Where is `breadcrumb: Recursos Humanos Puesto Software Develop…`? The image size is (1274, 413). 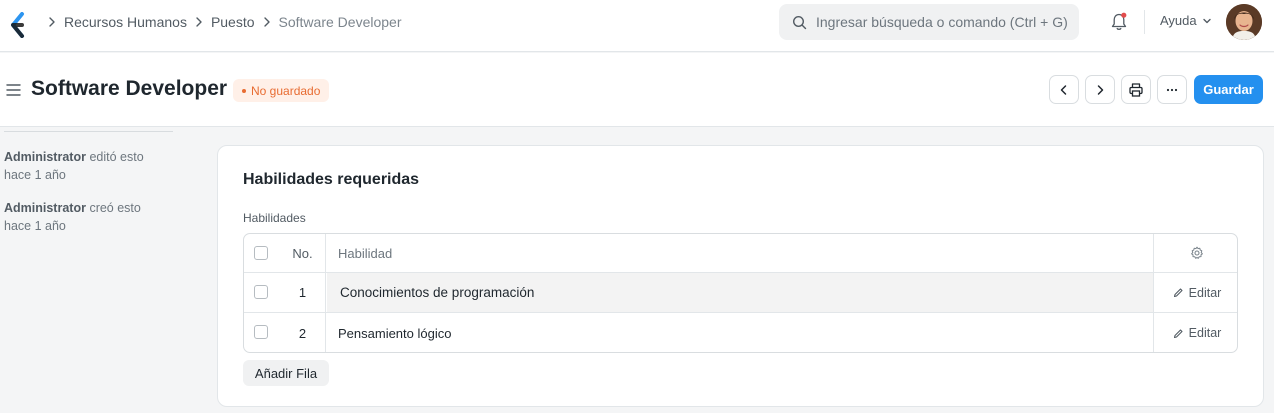 breadcrumb: Recursos Humanos Puesto Software Develop… is located at coordinates (220, 22).